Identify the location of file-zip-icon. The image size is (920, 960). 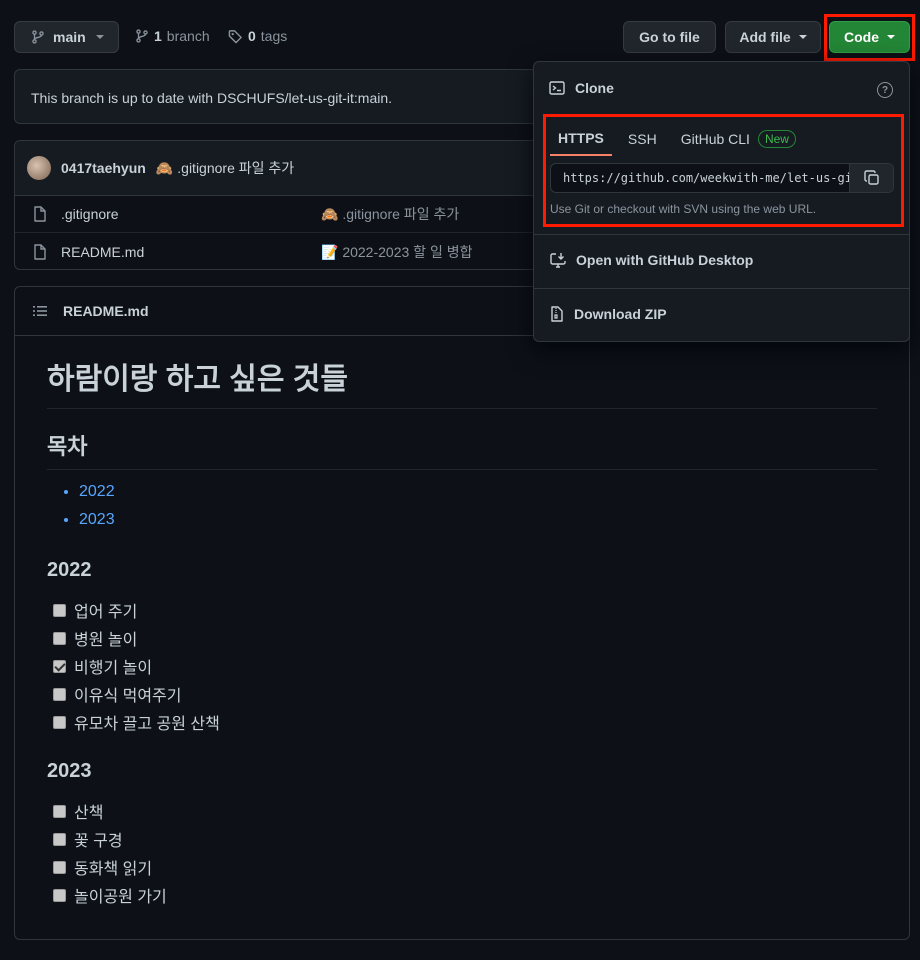
(557, 314).